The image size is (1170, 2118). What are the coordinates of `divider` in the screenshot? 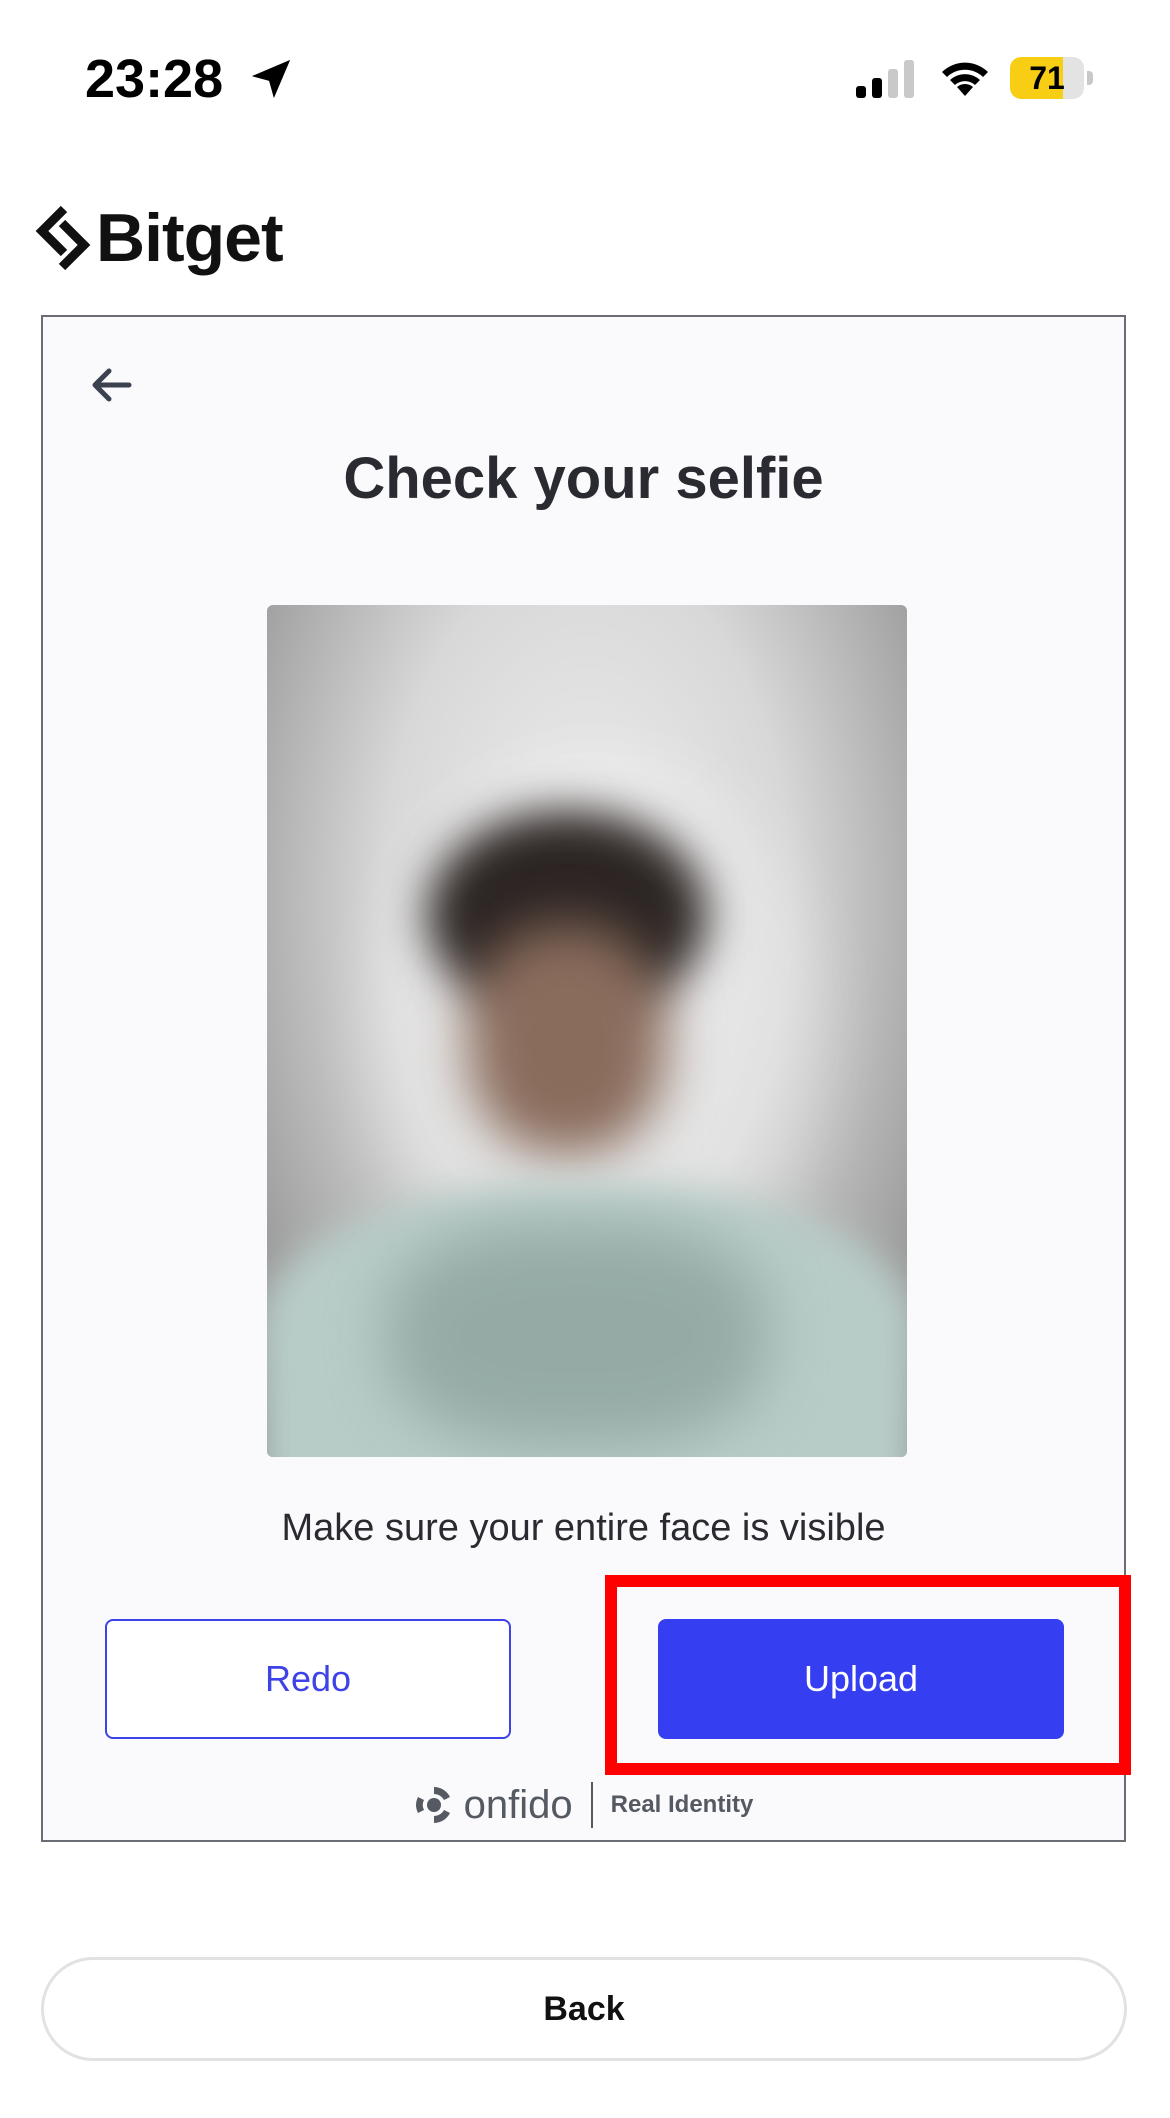 It's located at (591, 1805).